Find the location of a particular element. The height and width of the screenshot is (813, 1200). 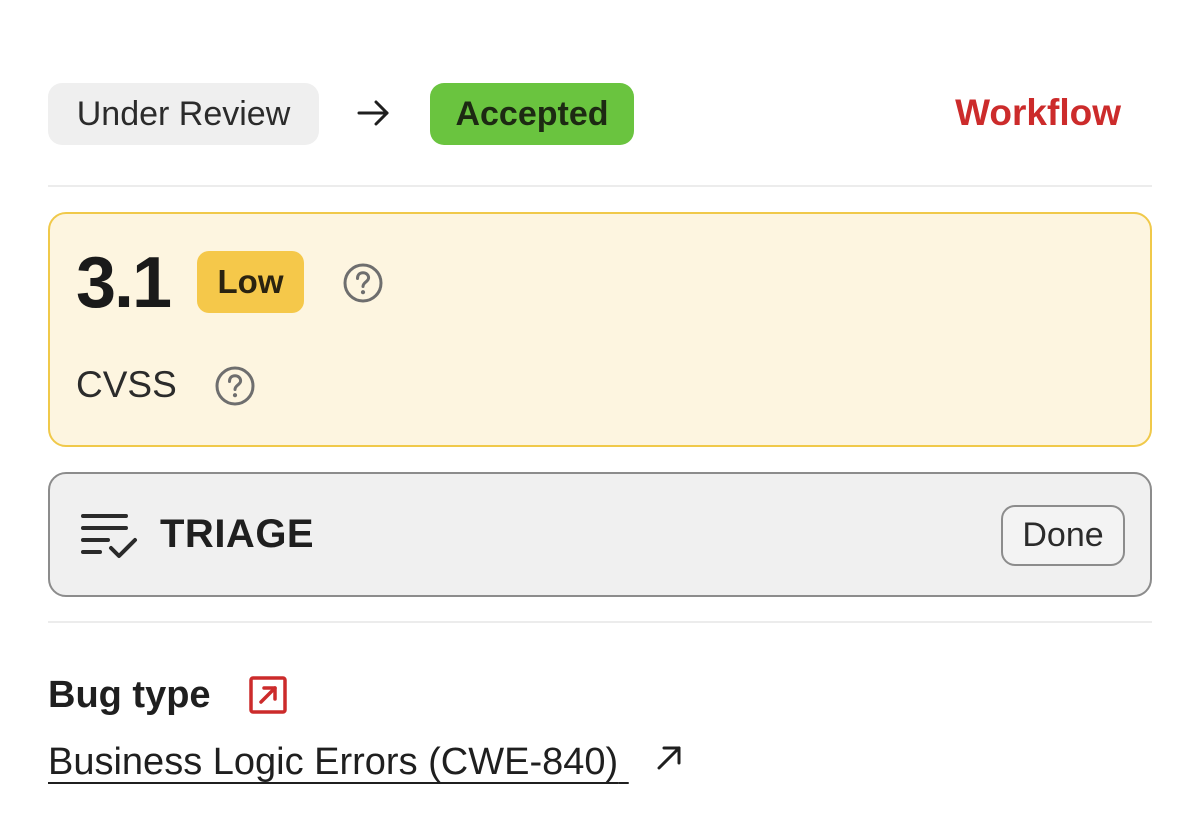

cvss-label: CVSS is located at coordinates (126, 384).